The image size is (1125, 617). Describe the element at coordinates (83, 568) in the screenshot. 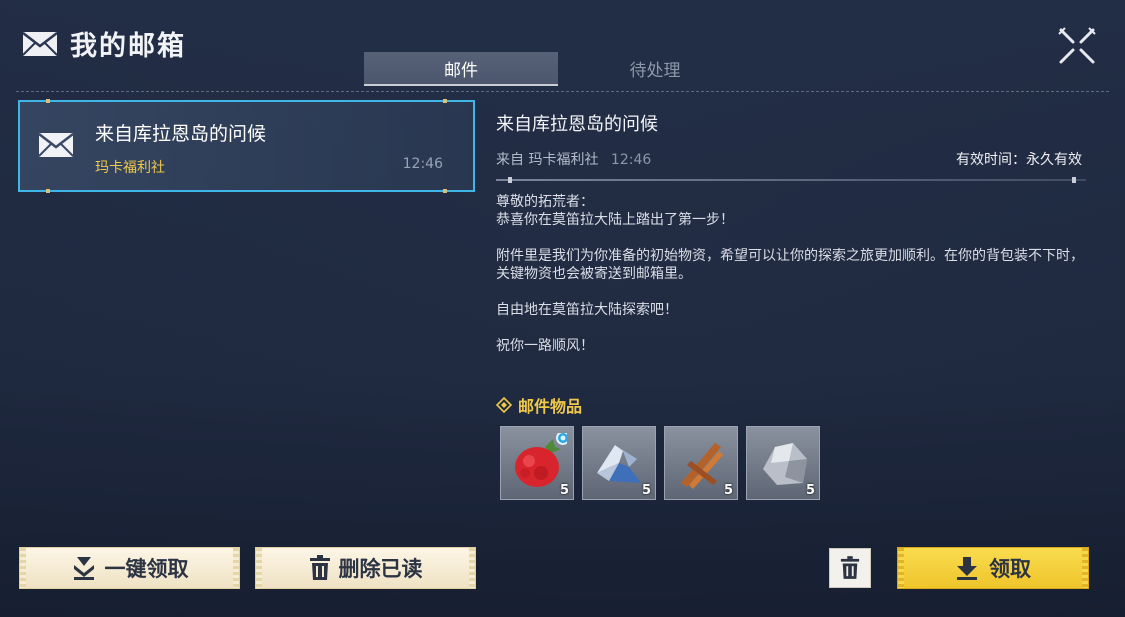

I see `double-arrow-down-icon` at that location.